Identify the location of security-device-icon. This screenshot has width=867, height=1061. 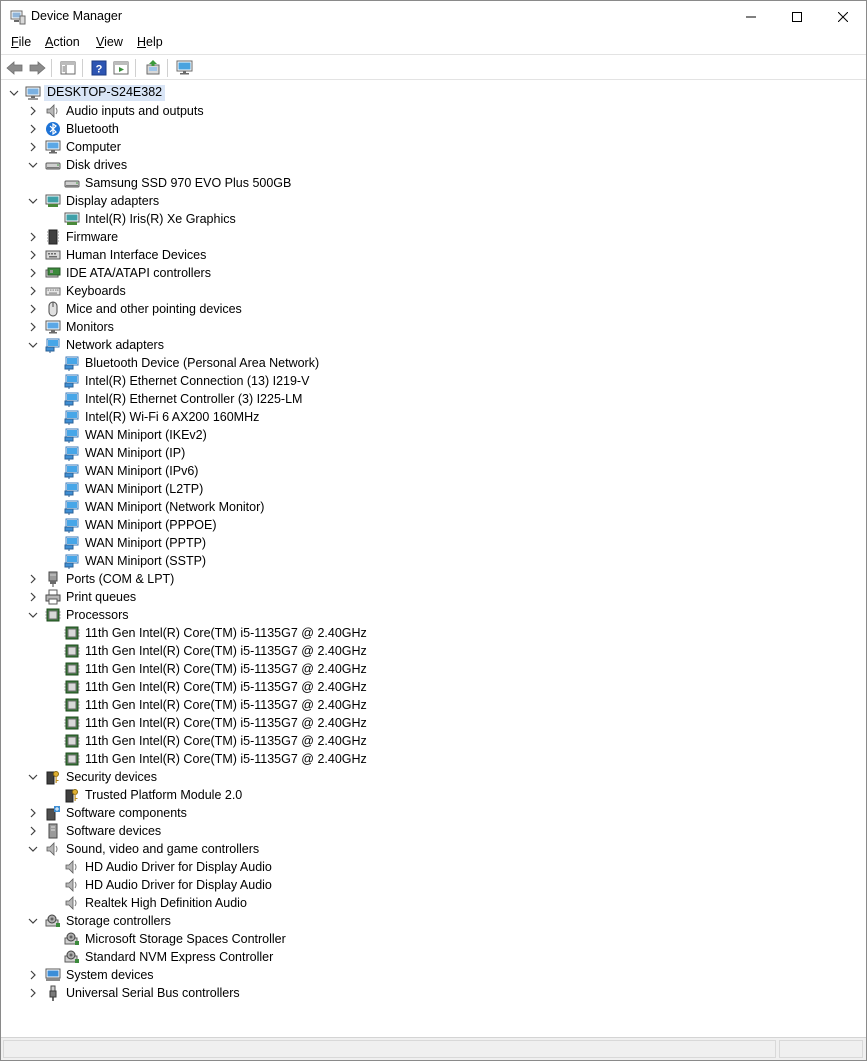
(71, 796).